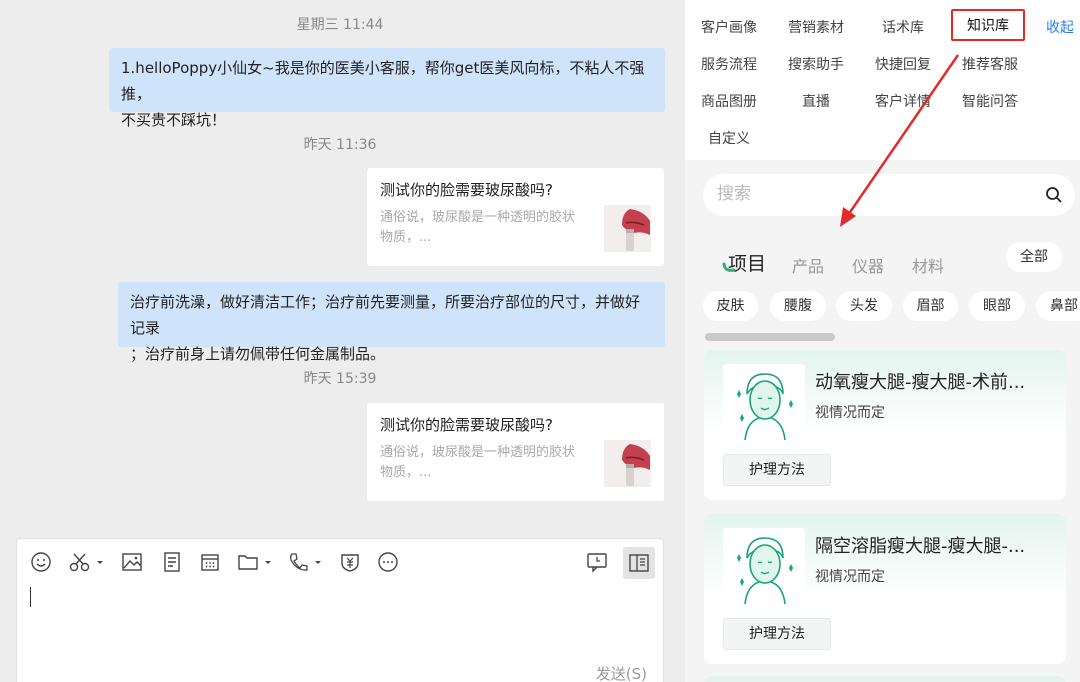  What do you see at coordinates (340, 610) in the screenshot?
I see `message-composer: 发送(S)` at bounding box center [340, 610].